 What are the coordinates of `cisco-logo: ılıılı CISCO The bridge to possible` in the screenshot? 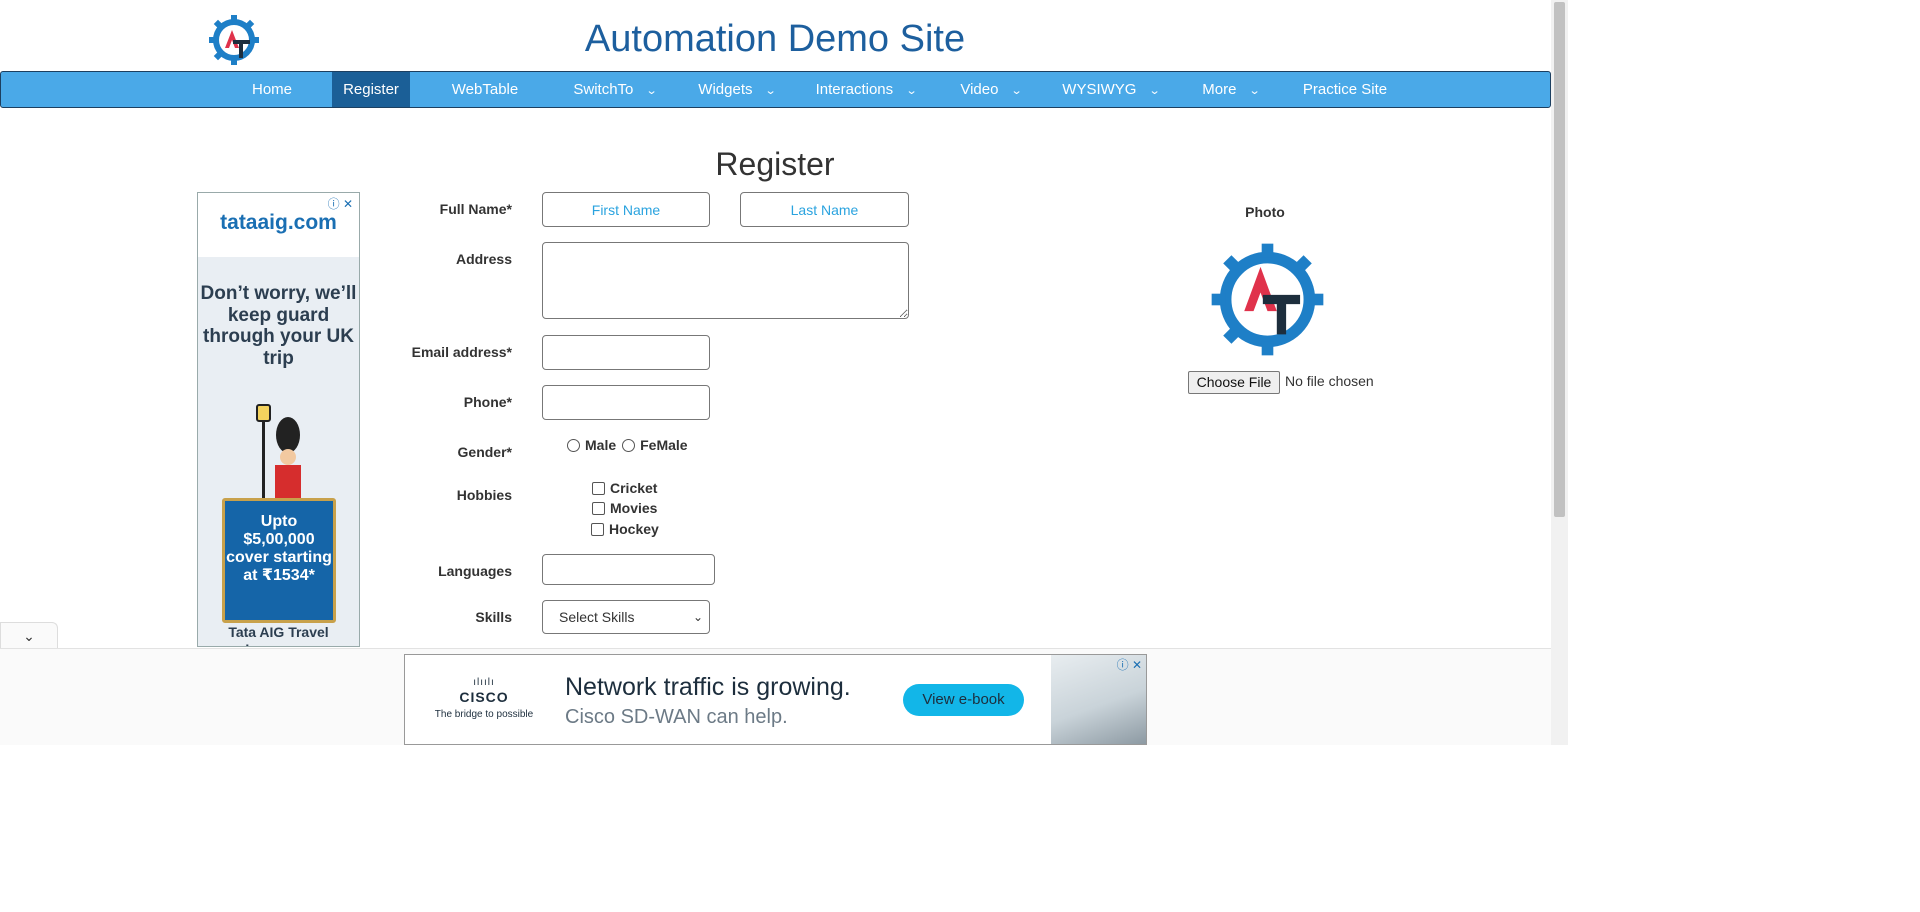 It's located at (484, 698).